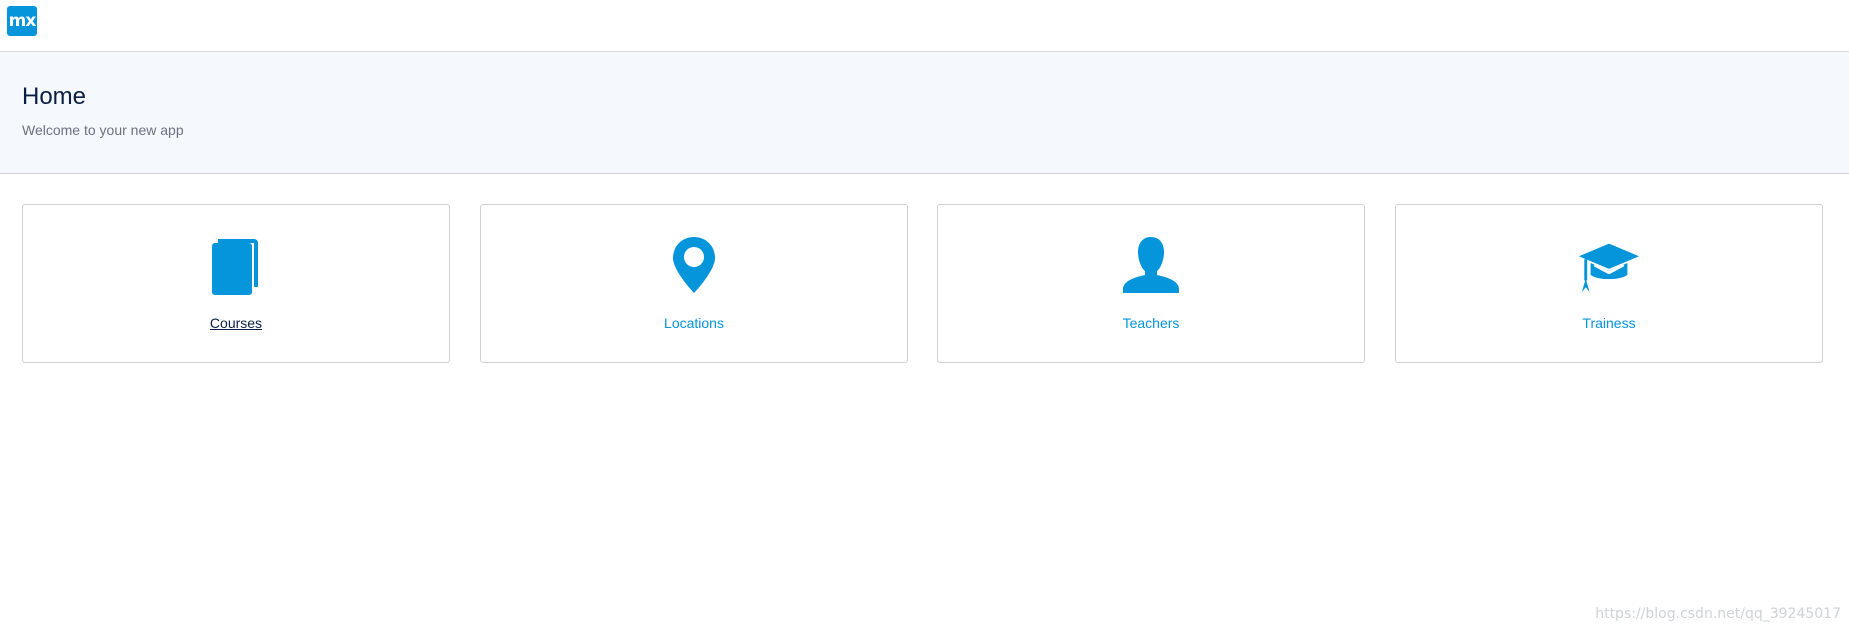 The width and height of the screenshot is (1849, 626). I want to click on map-pin-icon, so click(694, 267).